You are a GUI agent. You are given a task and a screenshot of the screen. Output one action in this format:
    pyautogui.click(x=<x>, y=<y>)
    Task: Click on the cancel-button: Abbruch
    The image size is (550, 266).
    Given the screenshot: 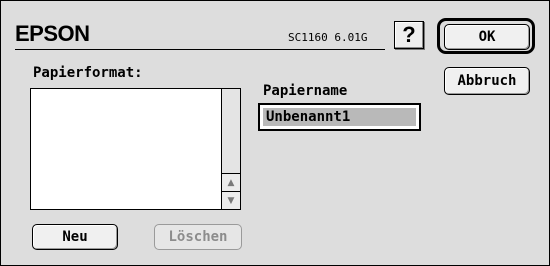 What is the action you would take?
    pyautogui.click(x=487, y=81)
    